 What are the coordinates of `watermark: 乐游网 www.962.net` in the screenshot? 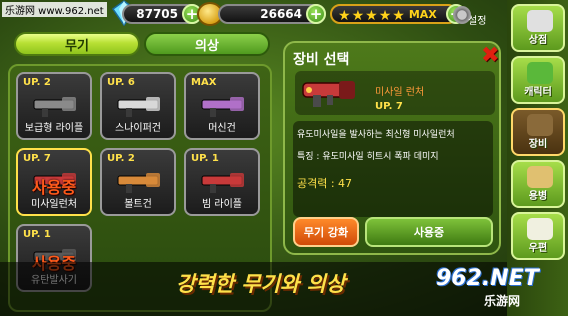 It's located at (54, 9).